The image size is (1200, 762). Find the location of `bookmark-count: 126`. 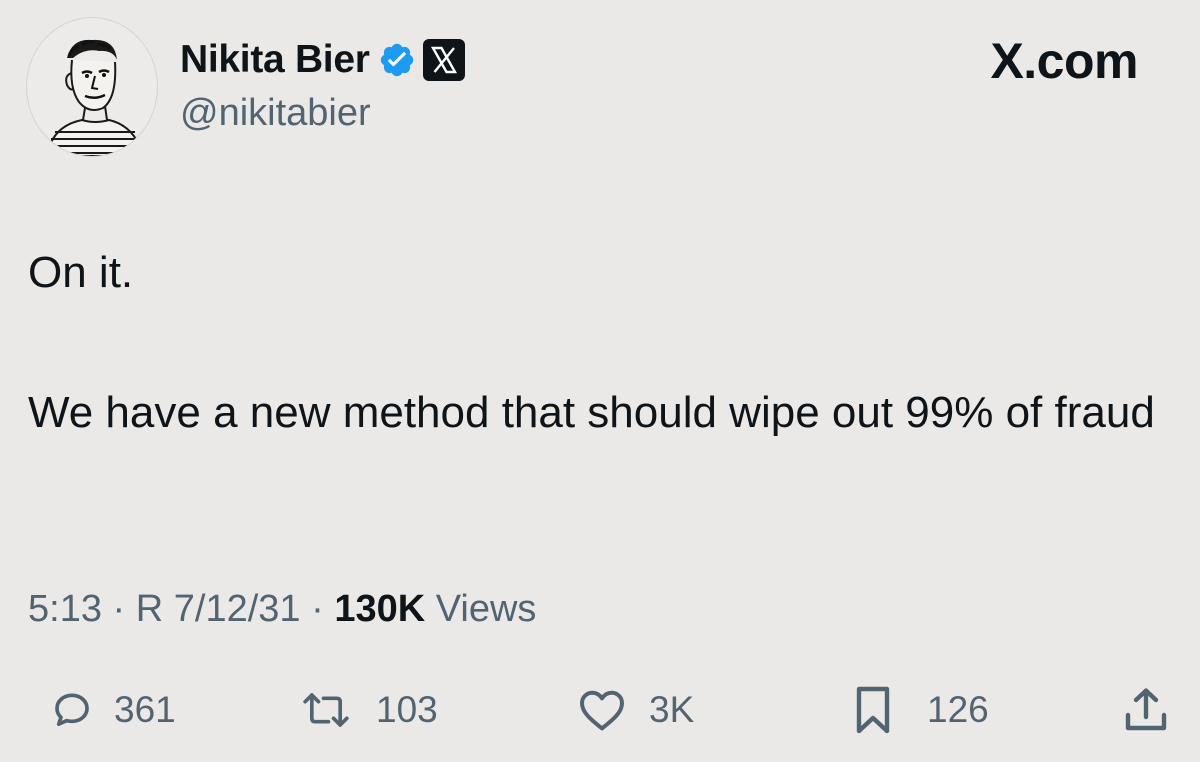

bookmark-count: 126 is located at coordinates (958, 709).